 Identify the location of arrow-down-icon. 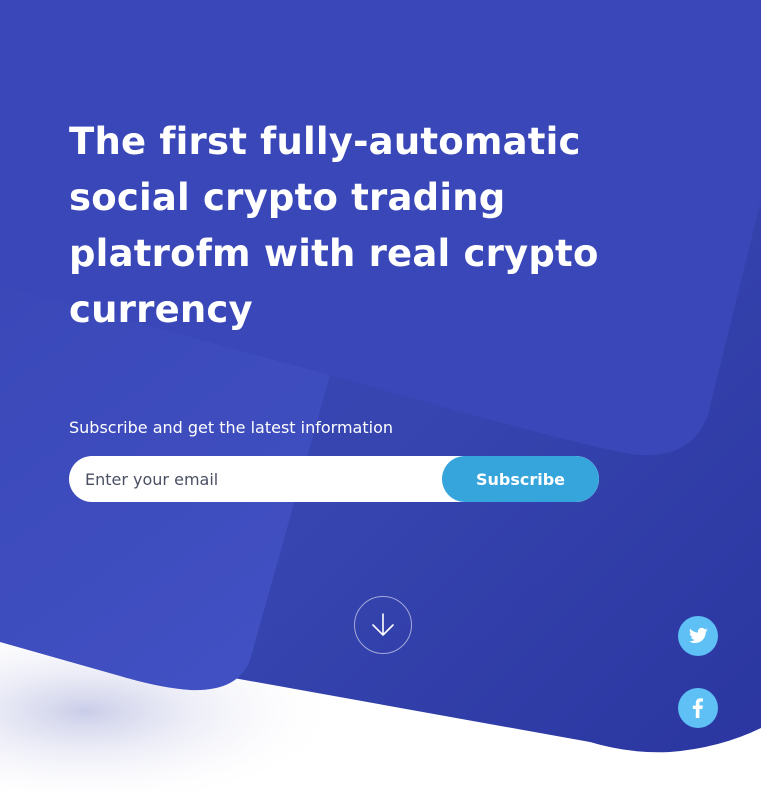
(383, 624).